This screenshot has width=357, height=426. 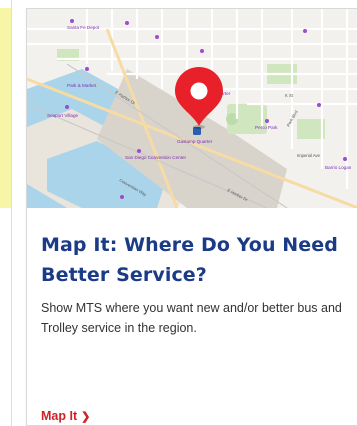 What do you see at coordinates (195, 141) in the screenshot?
I see `station-label: Gaslamp Quarter` at bounding box center [195, 141].